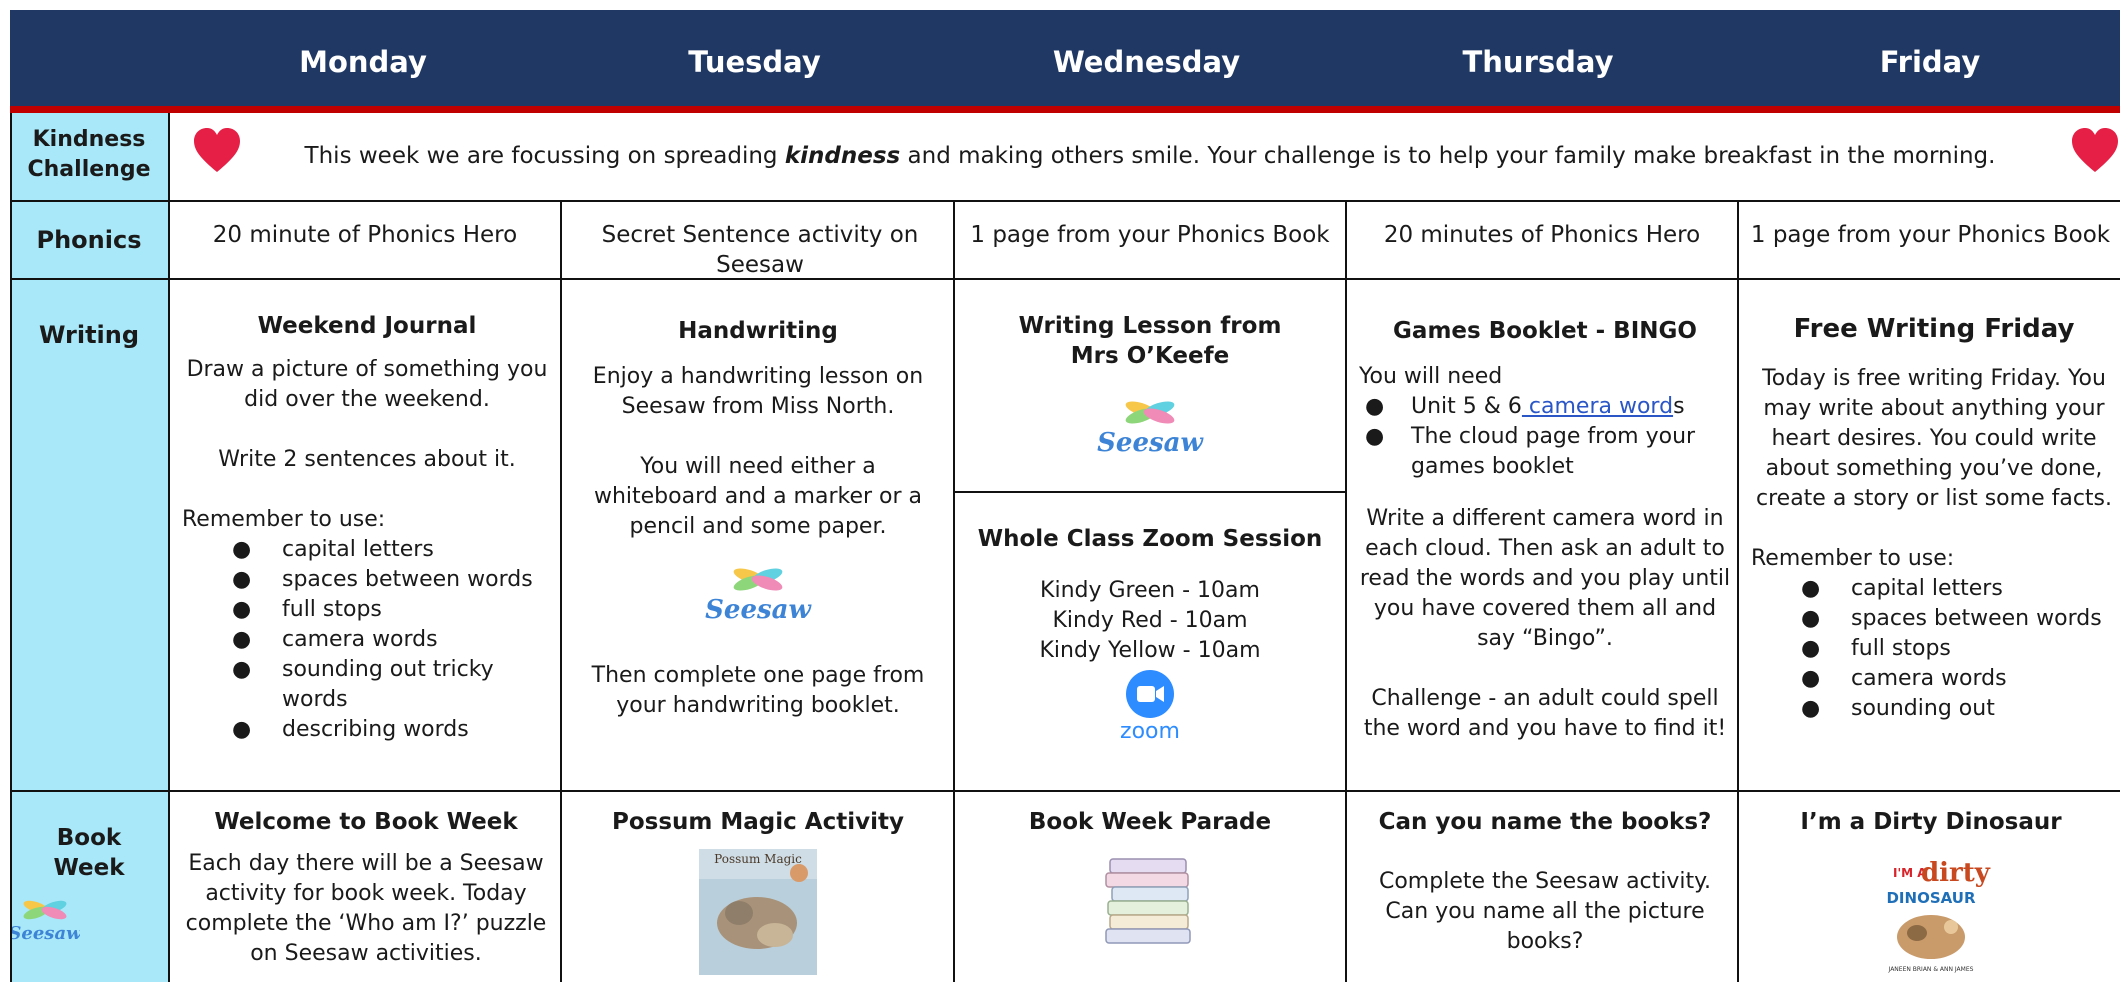 This screenshot has width=2120, height=986. I want to click on book-week-wednesday-title: Book Week Parade, so click(1150, 822).